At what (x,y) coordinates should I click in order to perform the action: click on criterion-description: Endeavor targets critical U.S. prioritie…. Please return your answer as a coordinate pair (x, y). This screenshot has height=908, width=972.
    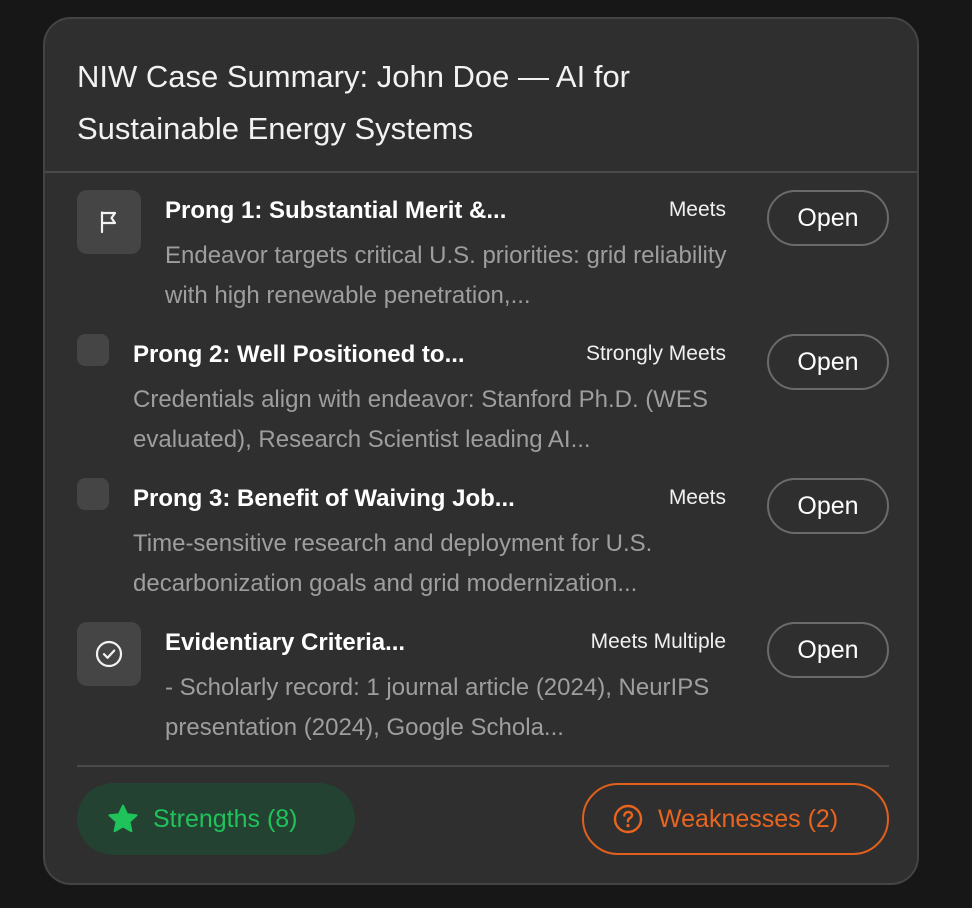
    Looking at the image, I should click on (446, 275).